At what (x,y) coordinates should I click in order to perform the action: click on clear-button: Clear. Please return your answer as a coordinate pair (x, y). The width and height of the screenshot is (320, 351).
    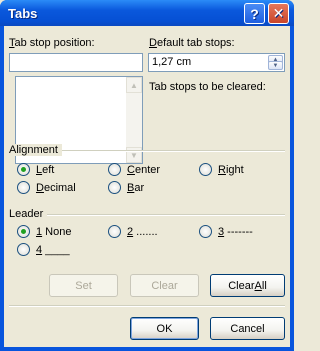
    Looking at the image, I should click on (164, 285).